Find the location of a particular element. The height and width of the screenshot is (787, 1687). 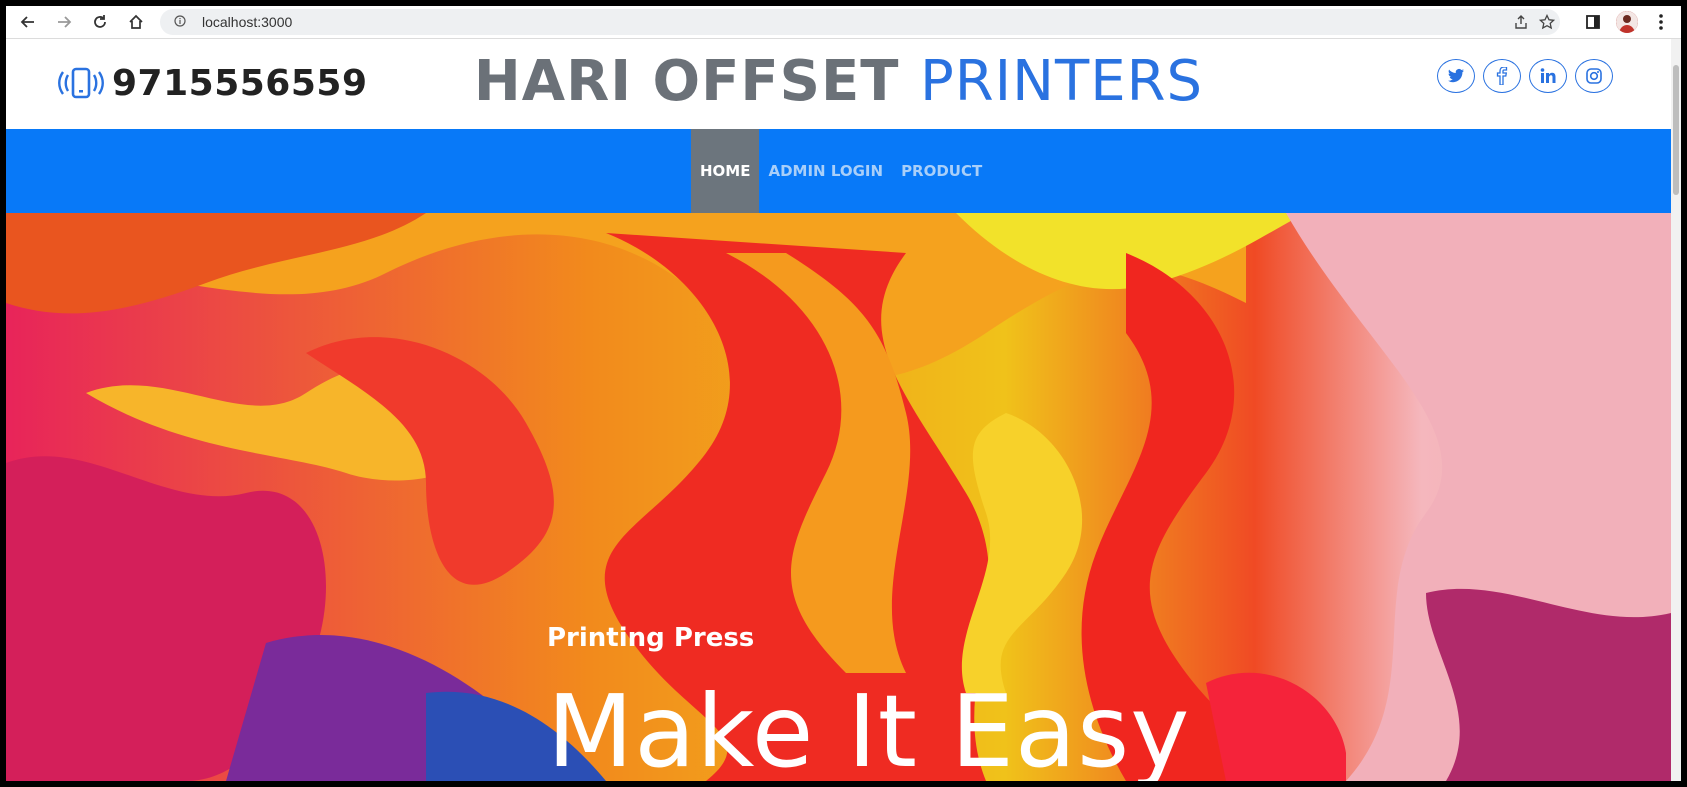

nav-menu: HOME ADMIN LOGIN PRODUCT is located at coordinates (841, 171).